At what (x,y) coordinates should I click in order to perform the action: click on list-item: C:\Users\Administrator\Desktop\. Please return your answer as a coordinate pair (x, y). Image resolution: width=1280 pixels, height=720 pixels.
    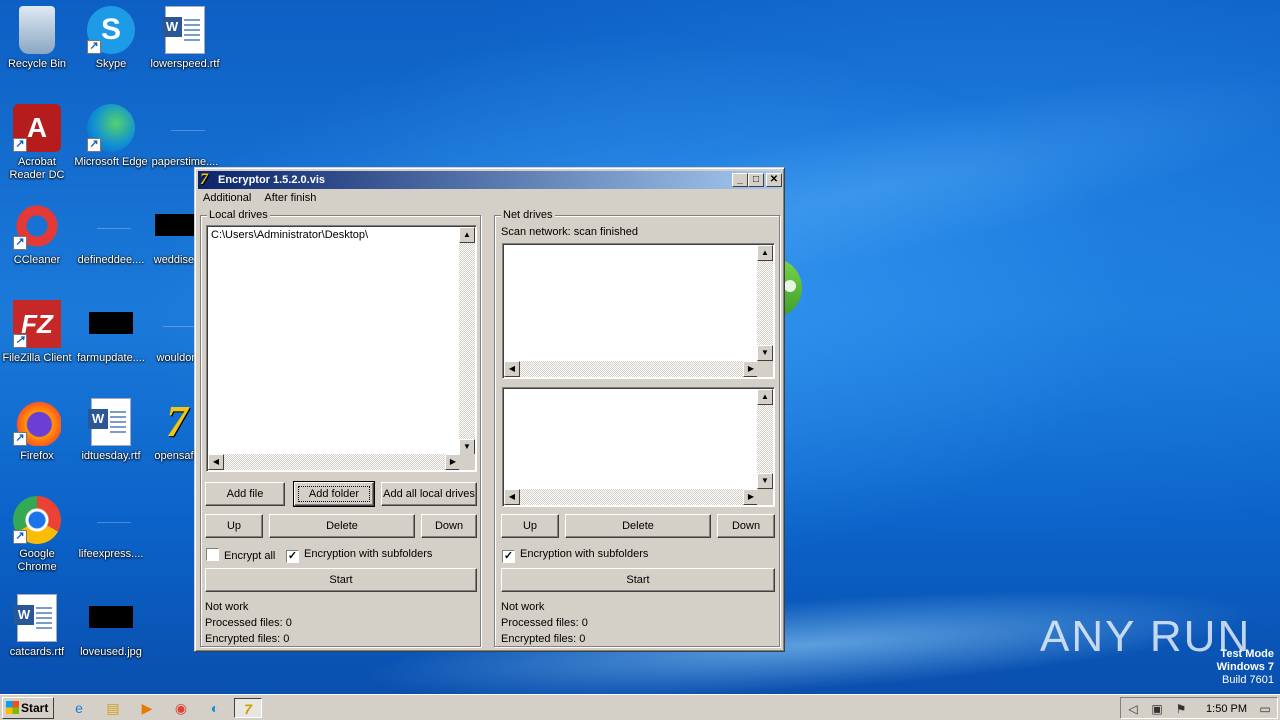
    Looking at the image, I should click on (289, 235).